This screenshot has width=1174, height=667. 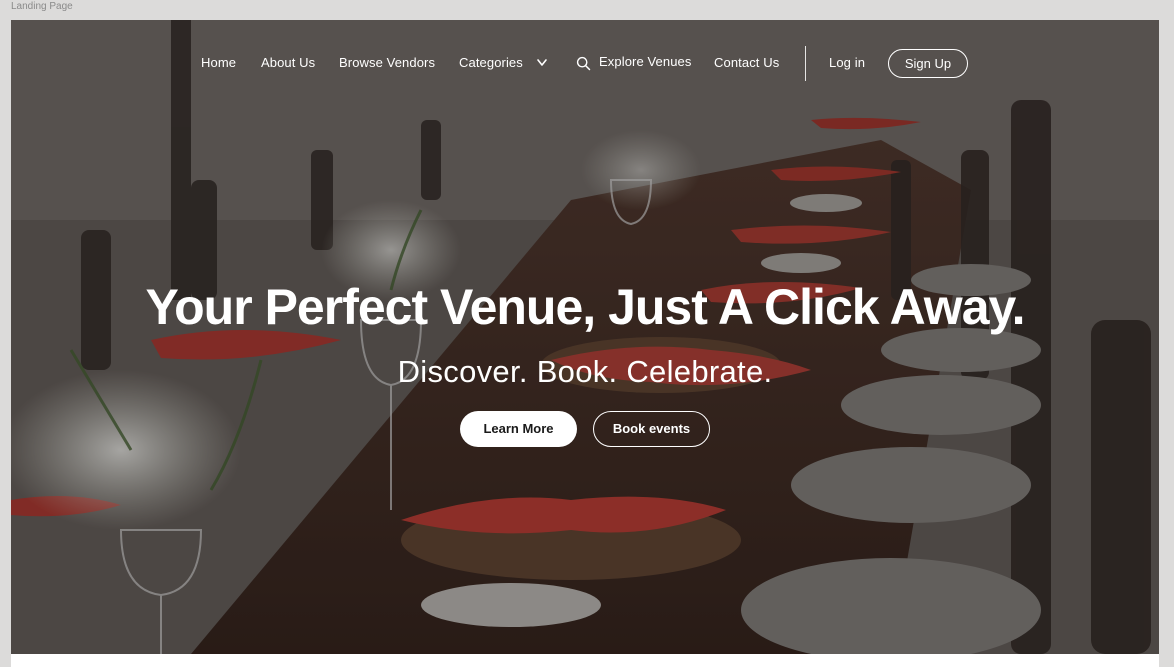 What do you see at coordinates (746, 62) in the screenshot?
I see `nav-contact-us: Contact Us` at bounding box center [746, 62].